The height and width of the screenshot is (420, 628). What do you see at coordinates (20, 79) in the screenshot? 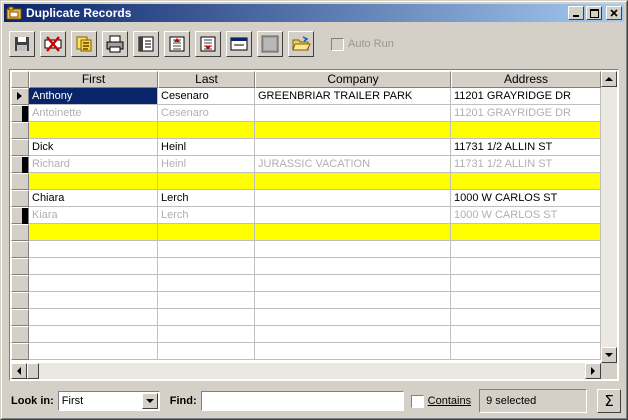
I see `header-corner` at bounding box center [20, 79].